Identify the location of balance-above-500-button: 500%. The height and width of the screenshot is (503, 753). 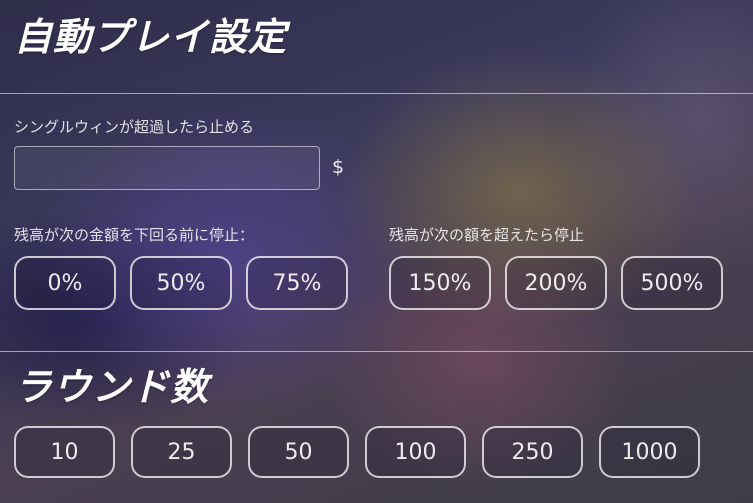
(672, 283).